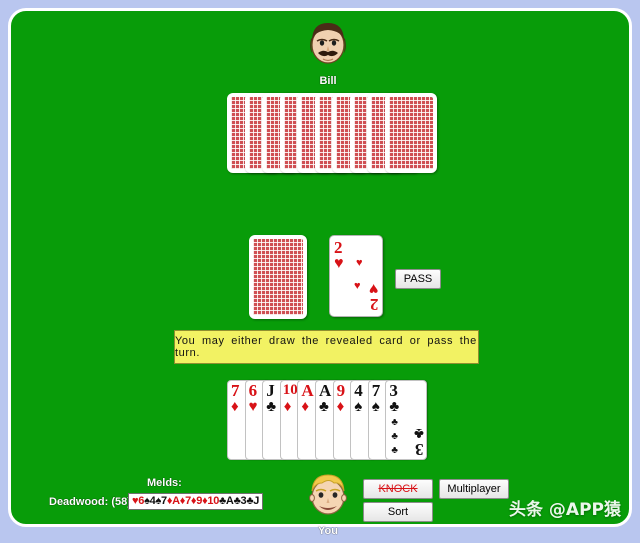 The width and height of the screenshot is (640, 543). What do you see at coordinates (290, 390) in the screenshot?
I see `card-rank: 10` at bounding box center [290, 390].